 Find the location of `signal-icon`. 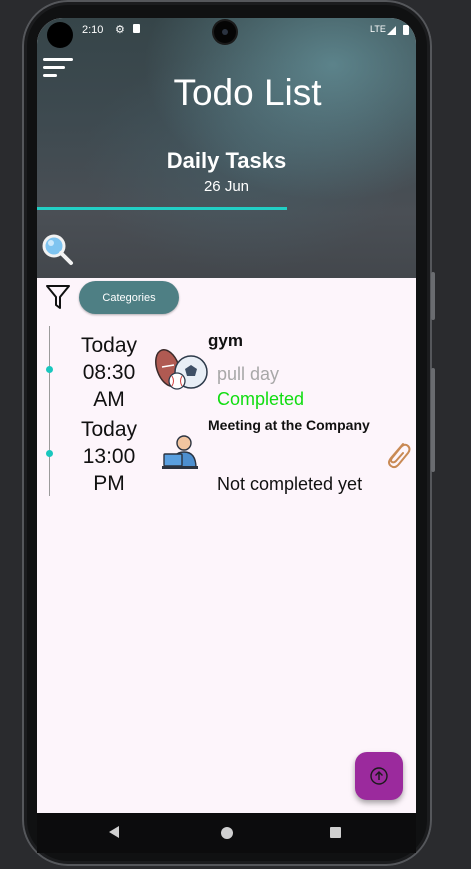

signal-icon is located at coordinates (391, 30).